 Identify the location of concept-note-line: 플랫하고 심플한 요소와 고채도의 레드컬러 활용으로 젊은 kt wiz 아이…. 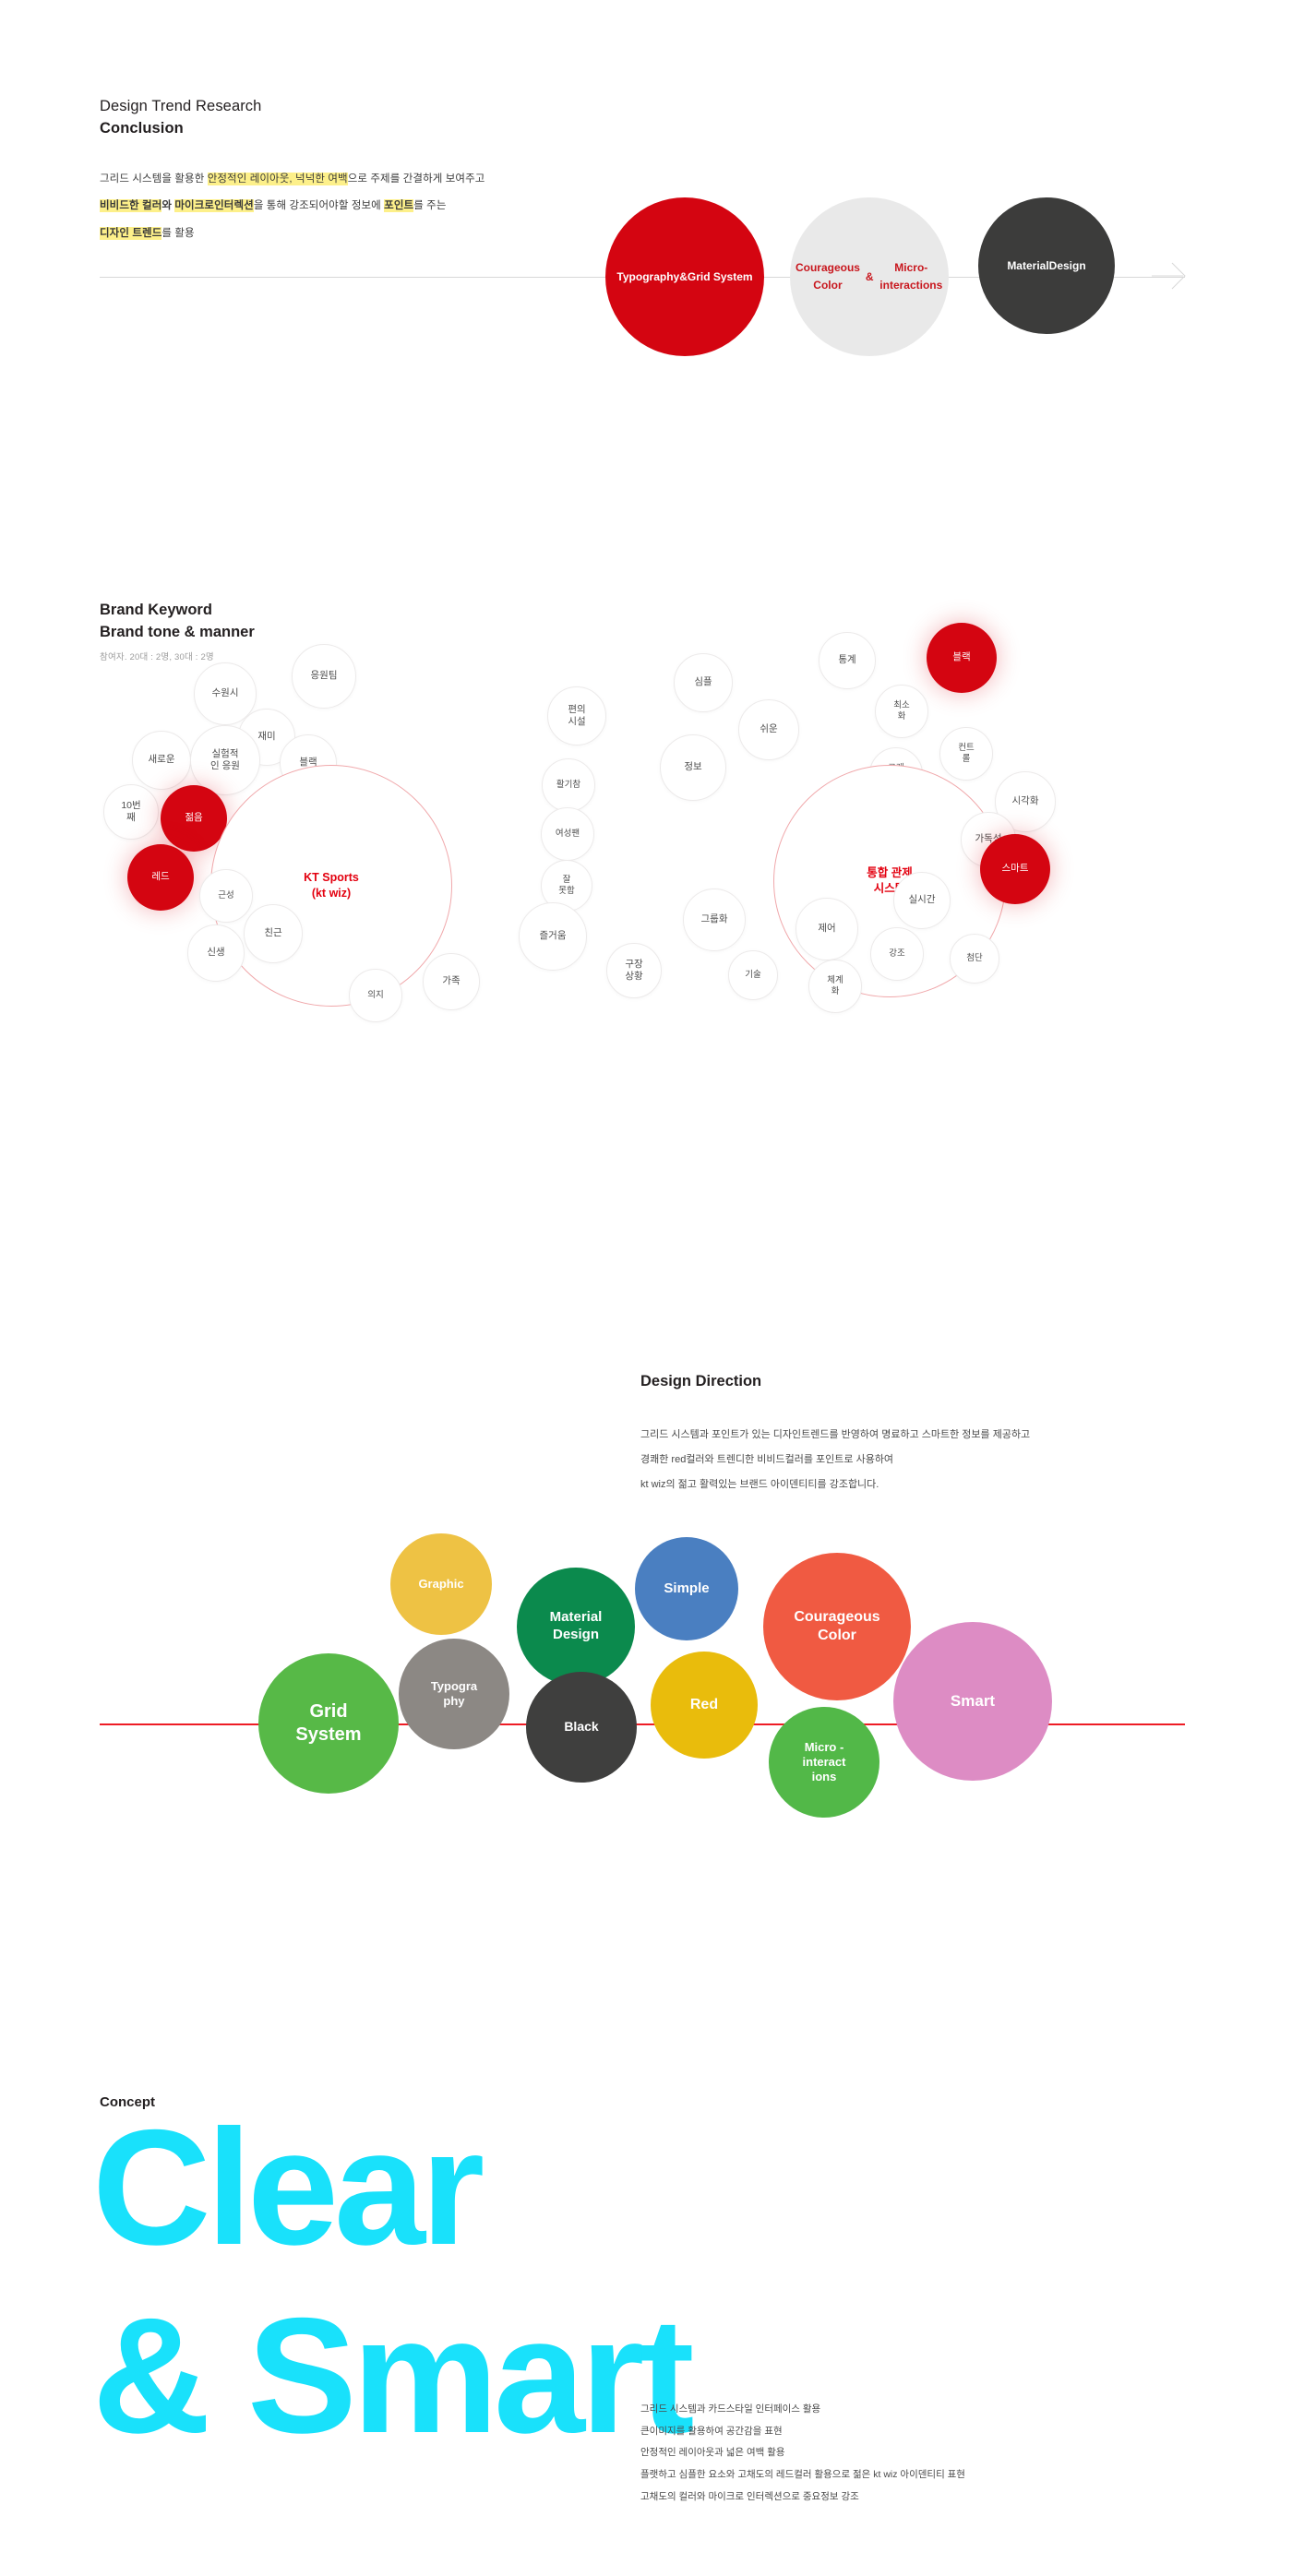
(803, 2474).